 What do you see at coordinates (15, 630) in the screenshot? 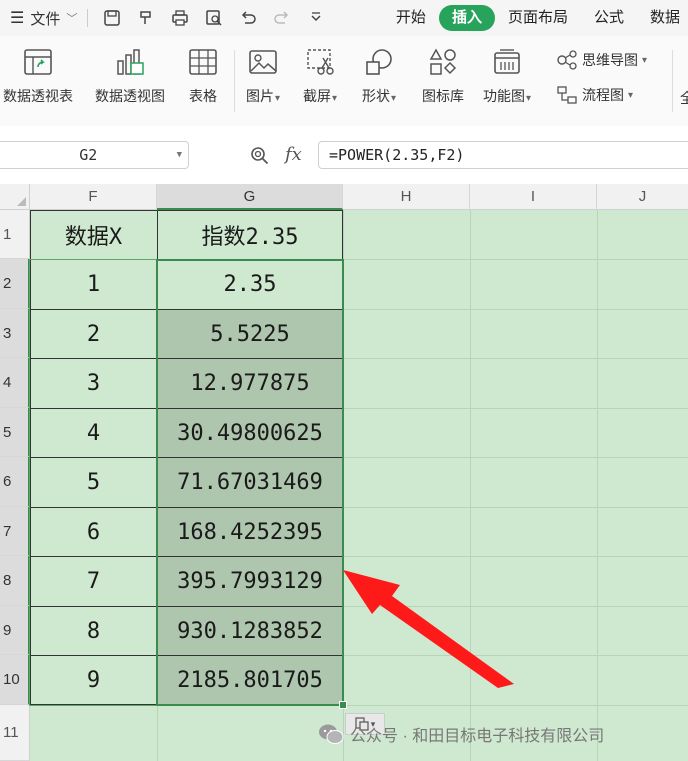
I see `row-header-9: 9` at bounding box center [15, 630].